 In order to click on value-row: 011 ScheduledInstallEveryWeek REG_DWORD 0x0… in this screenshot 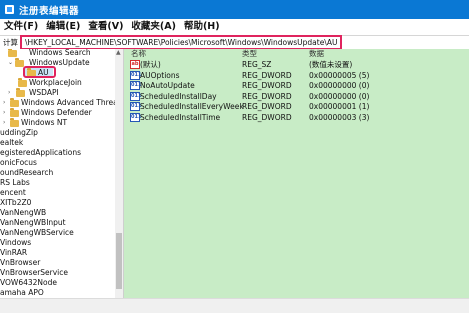, I will do `click(296, 107)`.